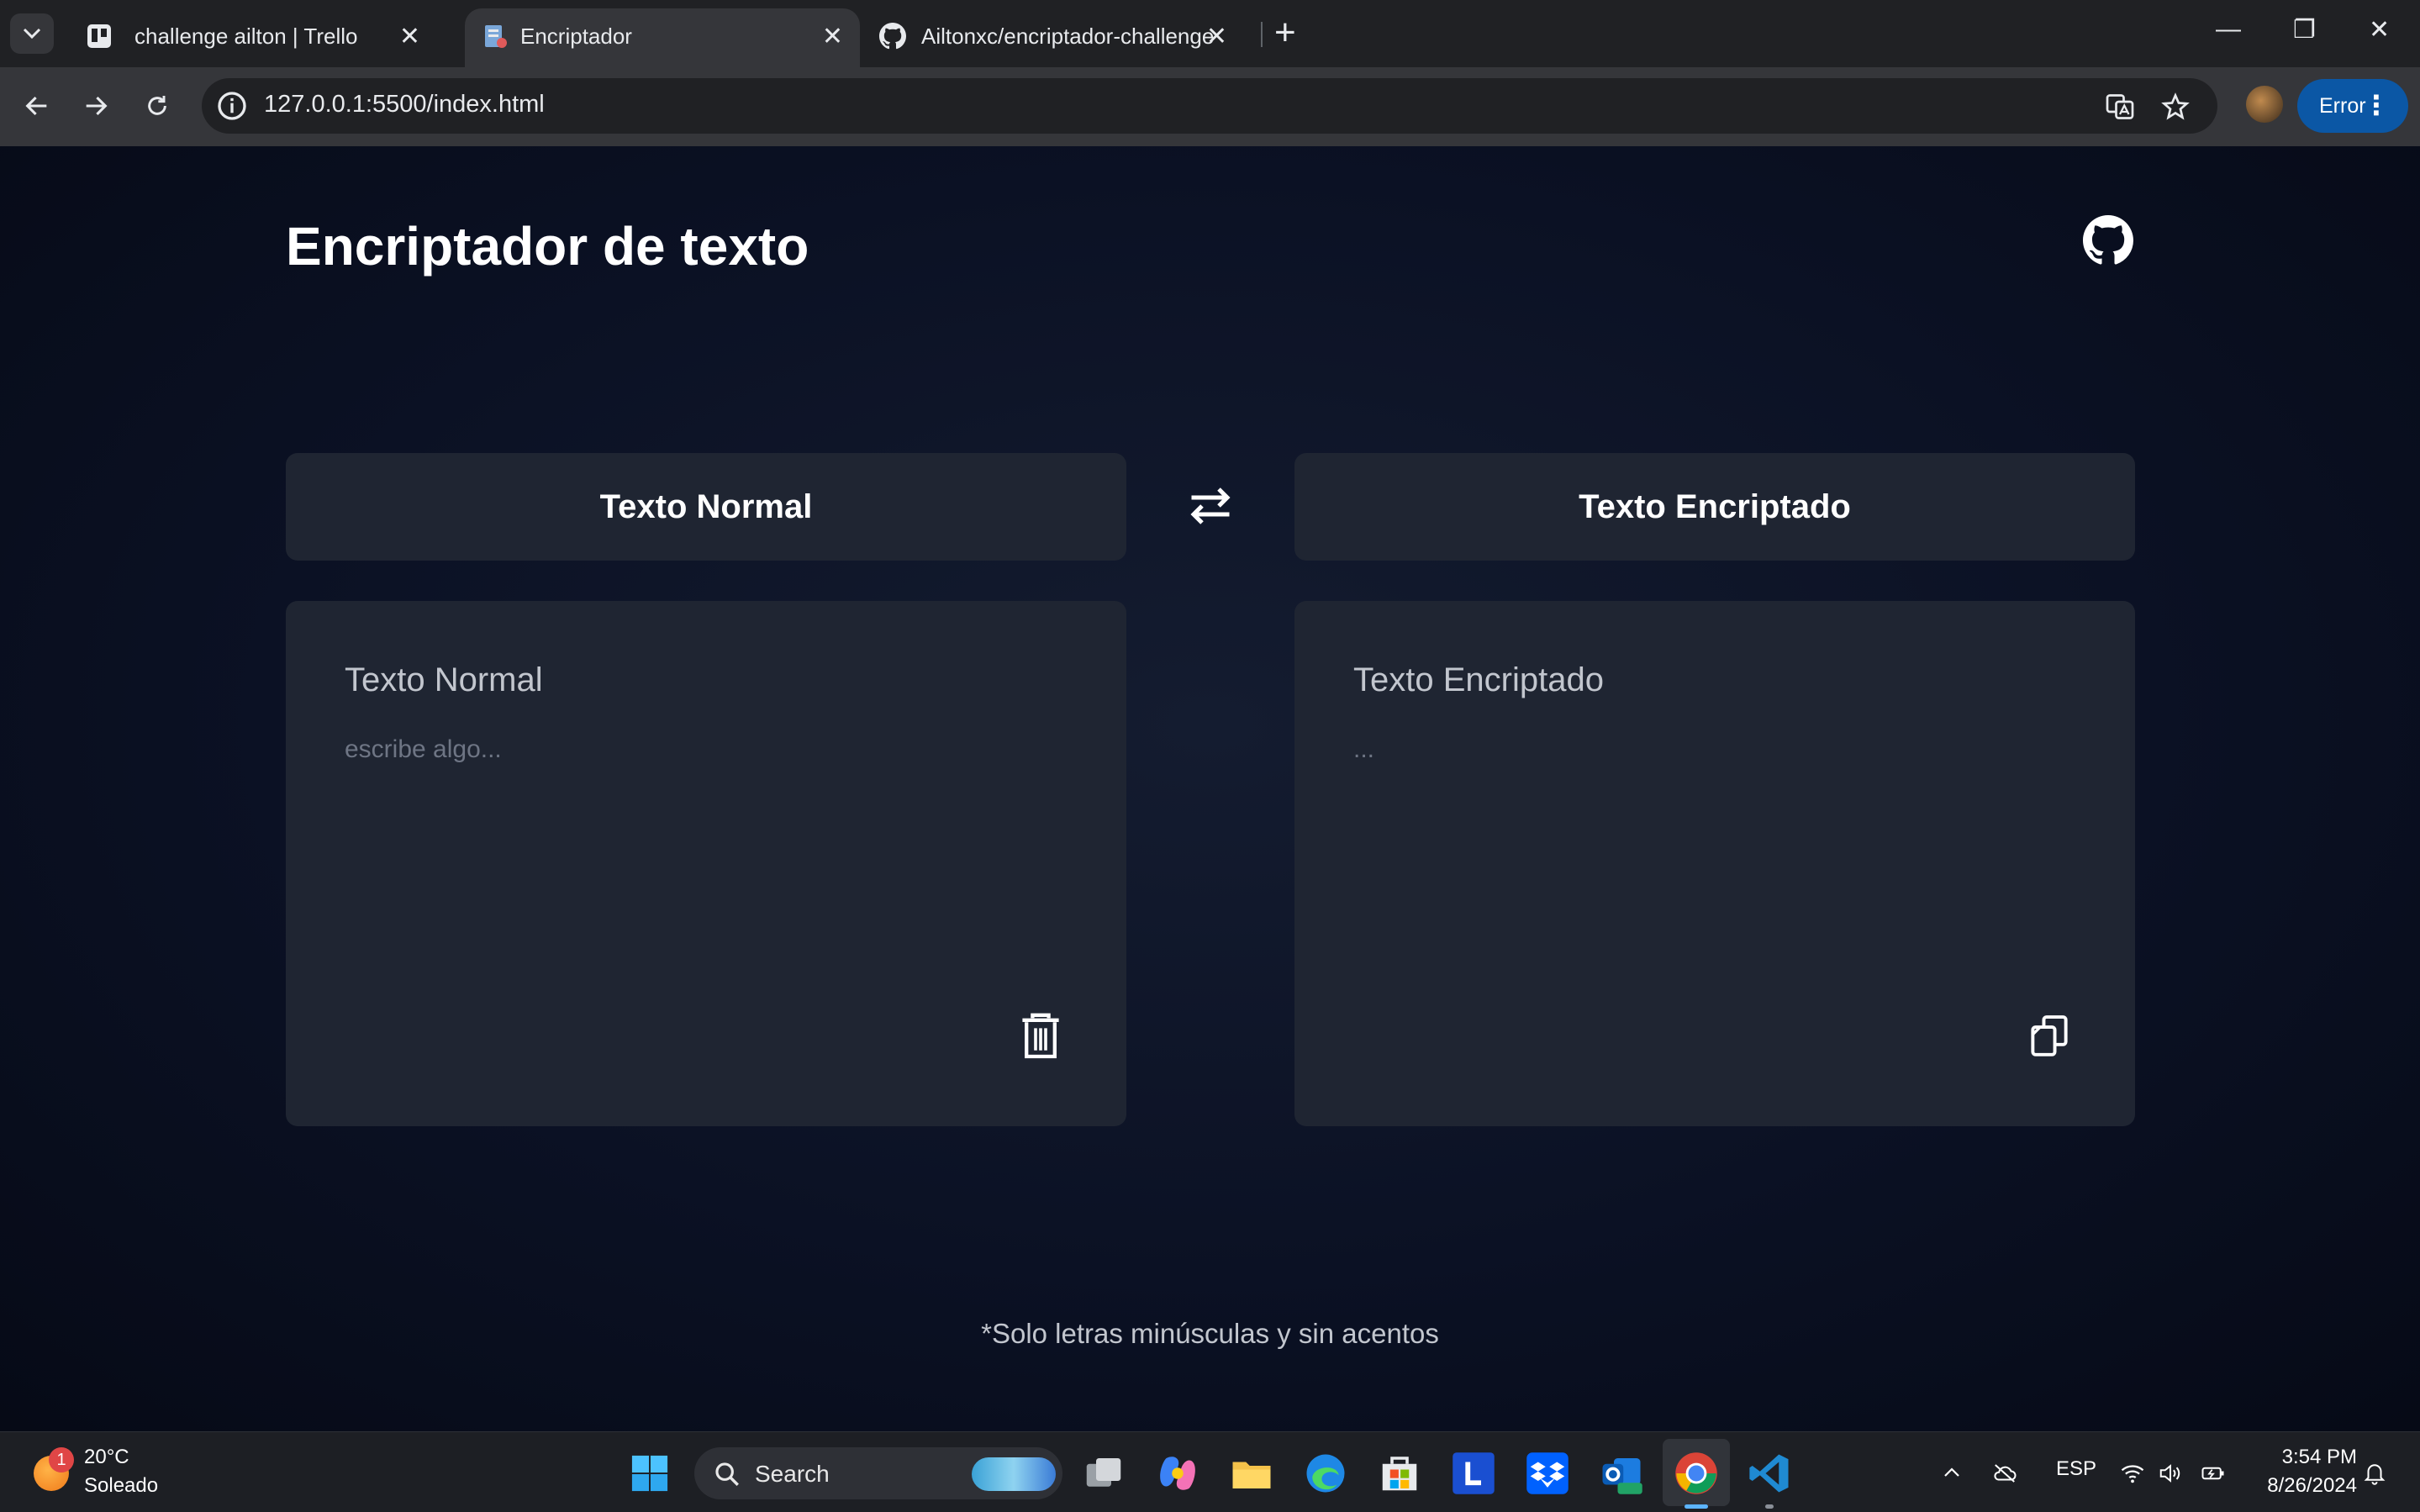  I want to click on tab-trello: challenge ailton | Trello ✕, so click(248, 37).